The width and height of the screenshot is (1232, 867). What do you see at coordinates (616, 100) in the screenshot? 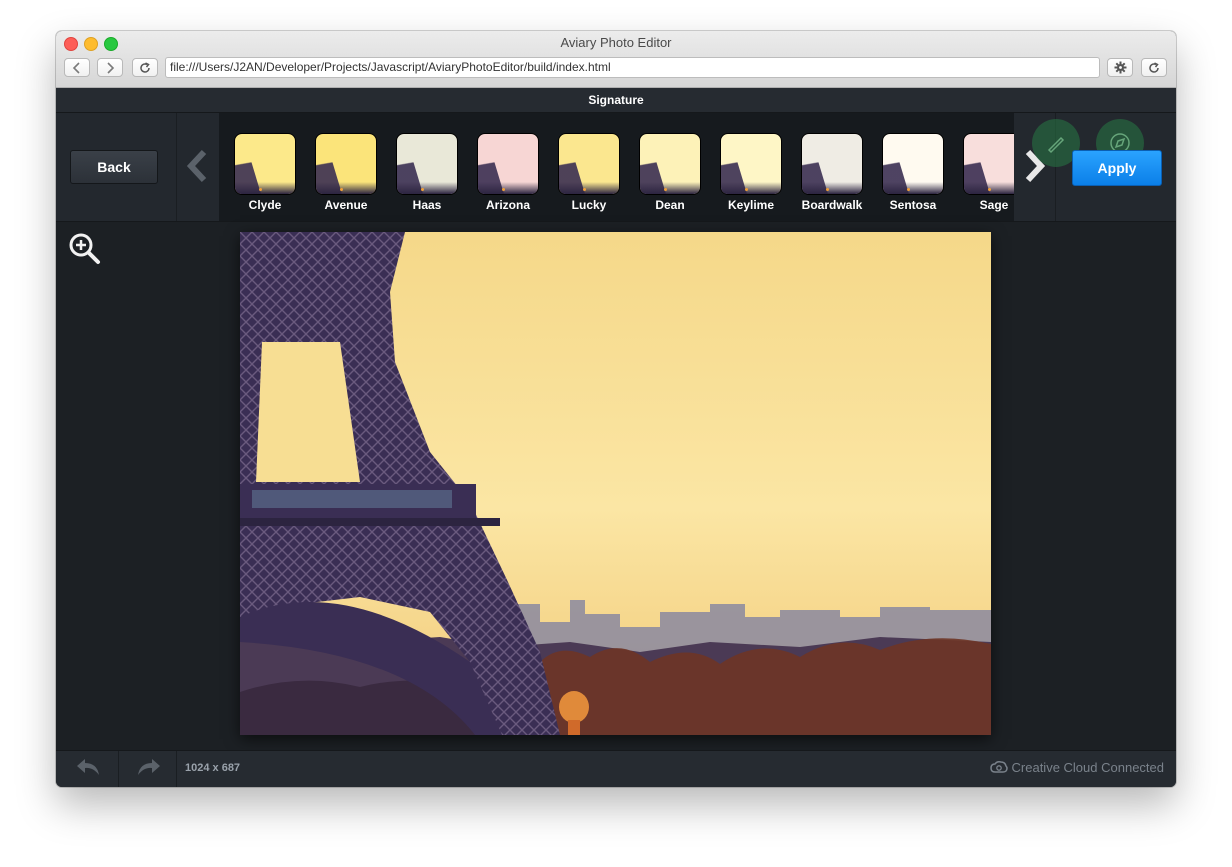
I see `panel-title: Signature` at bounding box center [616, 100].